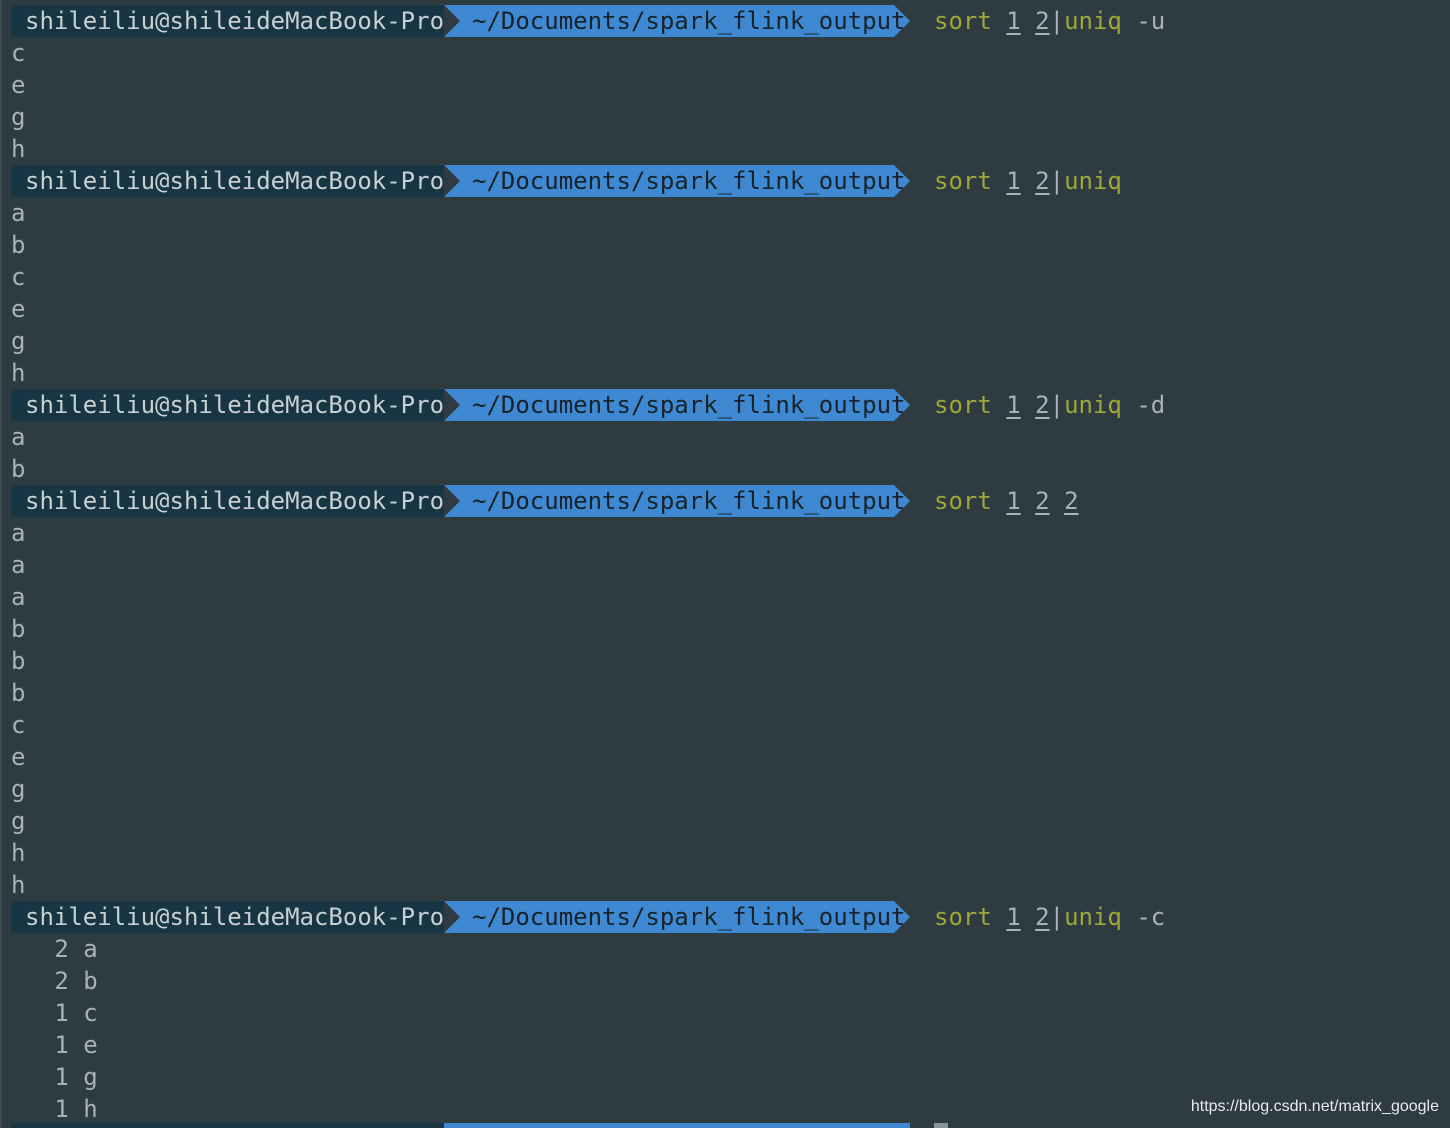 Image resolution: width=1450 pixels, height=1128 pixels. What do you see at coordinates (227, 1125) in the screenshot?
I see `prompt-user-segment` at bounding box center [227, 1125].